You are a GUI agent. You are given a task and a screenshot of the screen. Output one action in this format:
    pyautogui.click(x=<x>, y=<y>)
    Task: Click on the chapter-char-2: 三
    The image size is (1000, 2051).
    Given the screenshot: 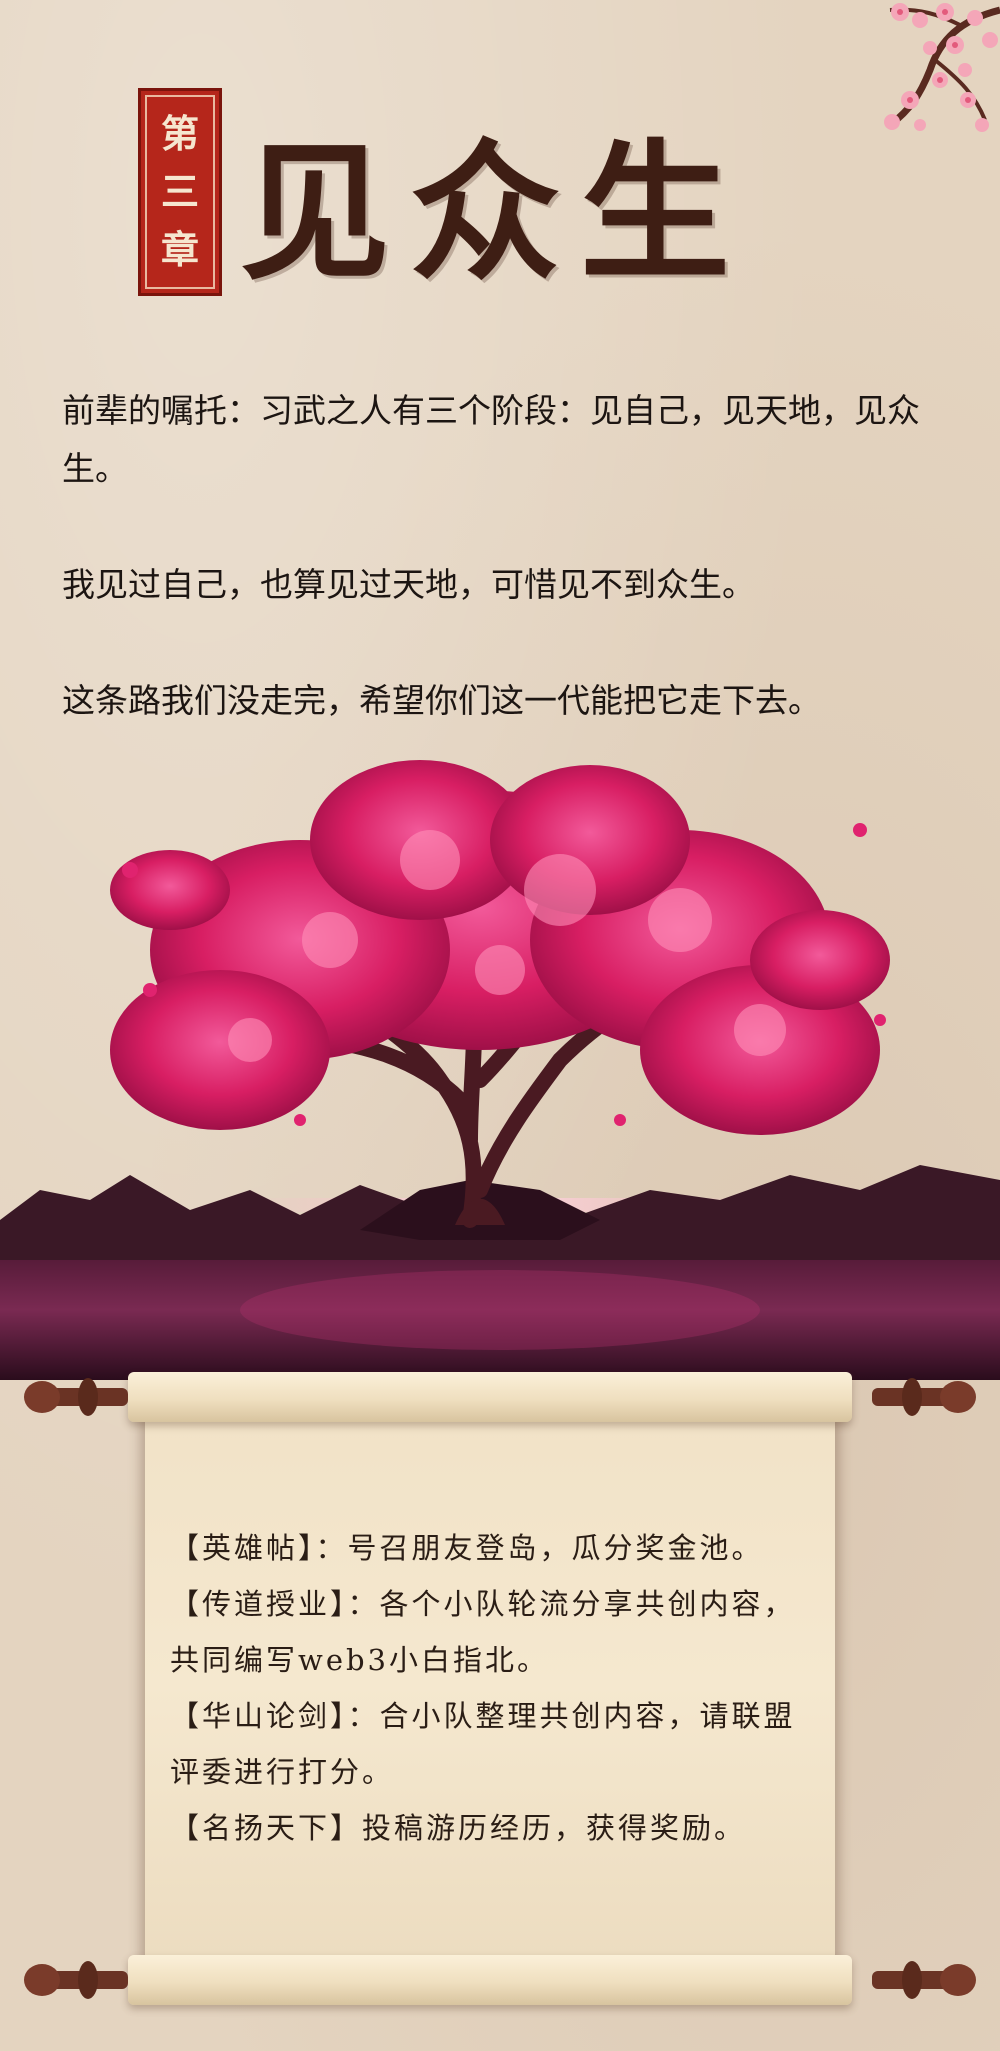 What is the action you would take?
    pyautogui.click(x=179, y=191)
    